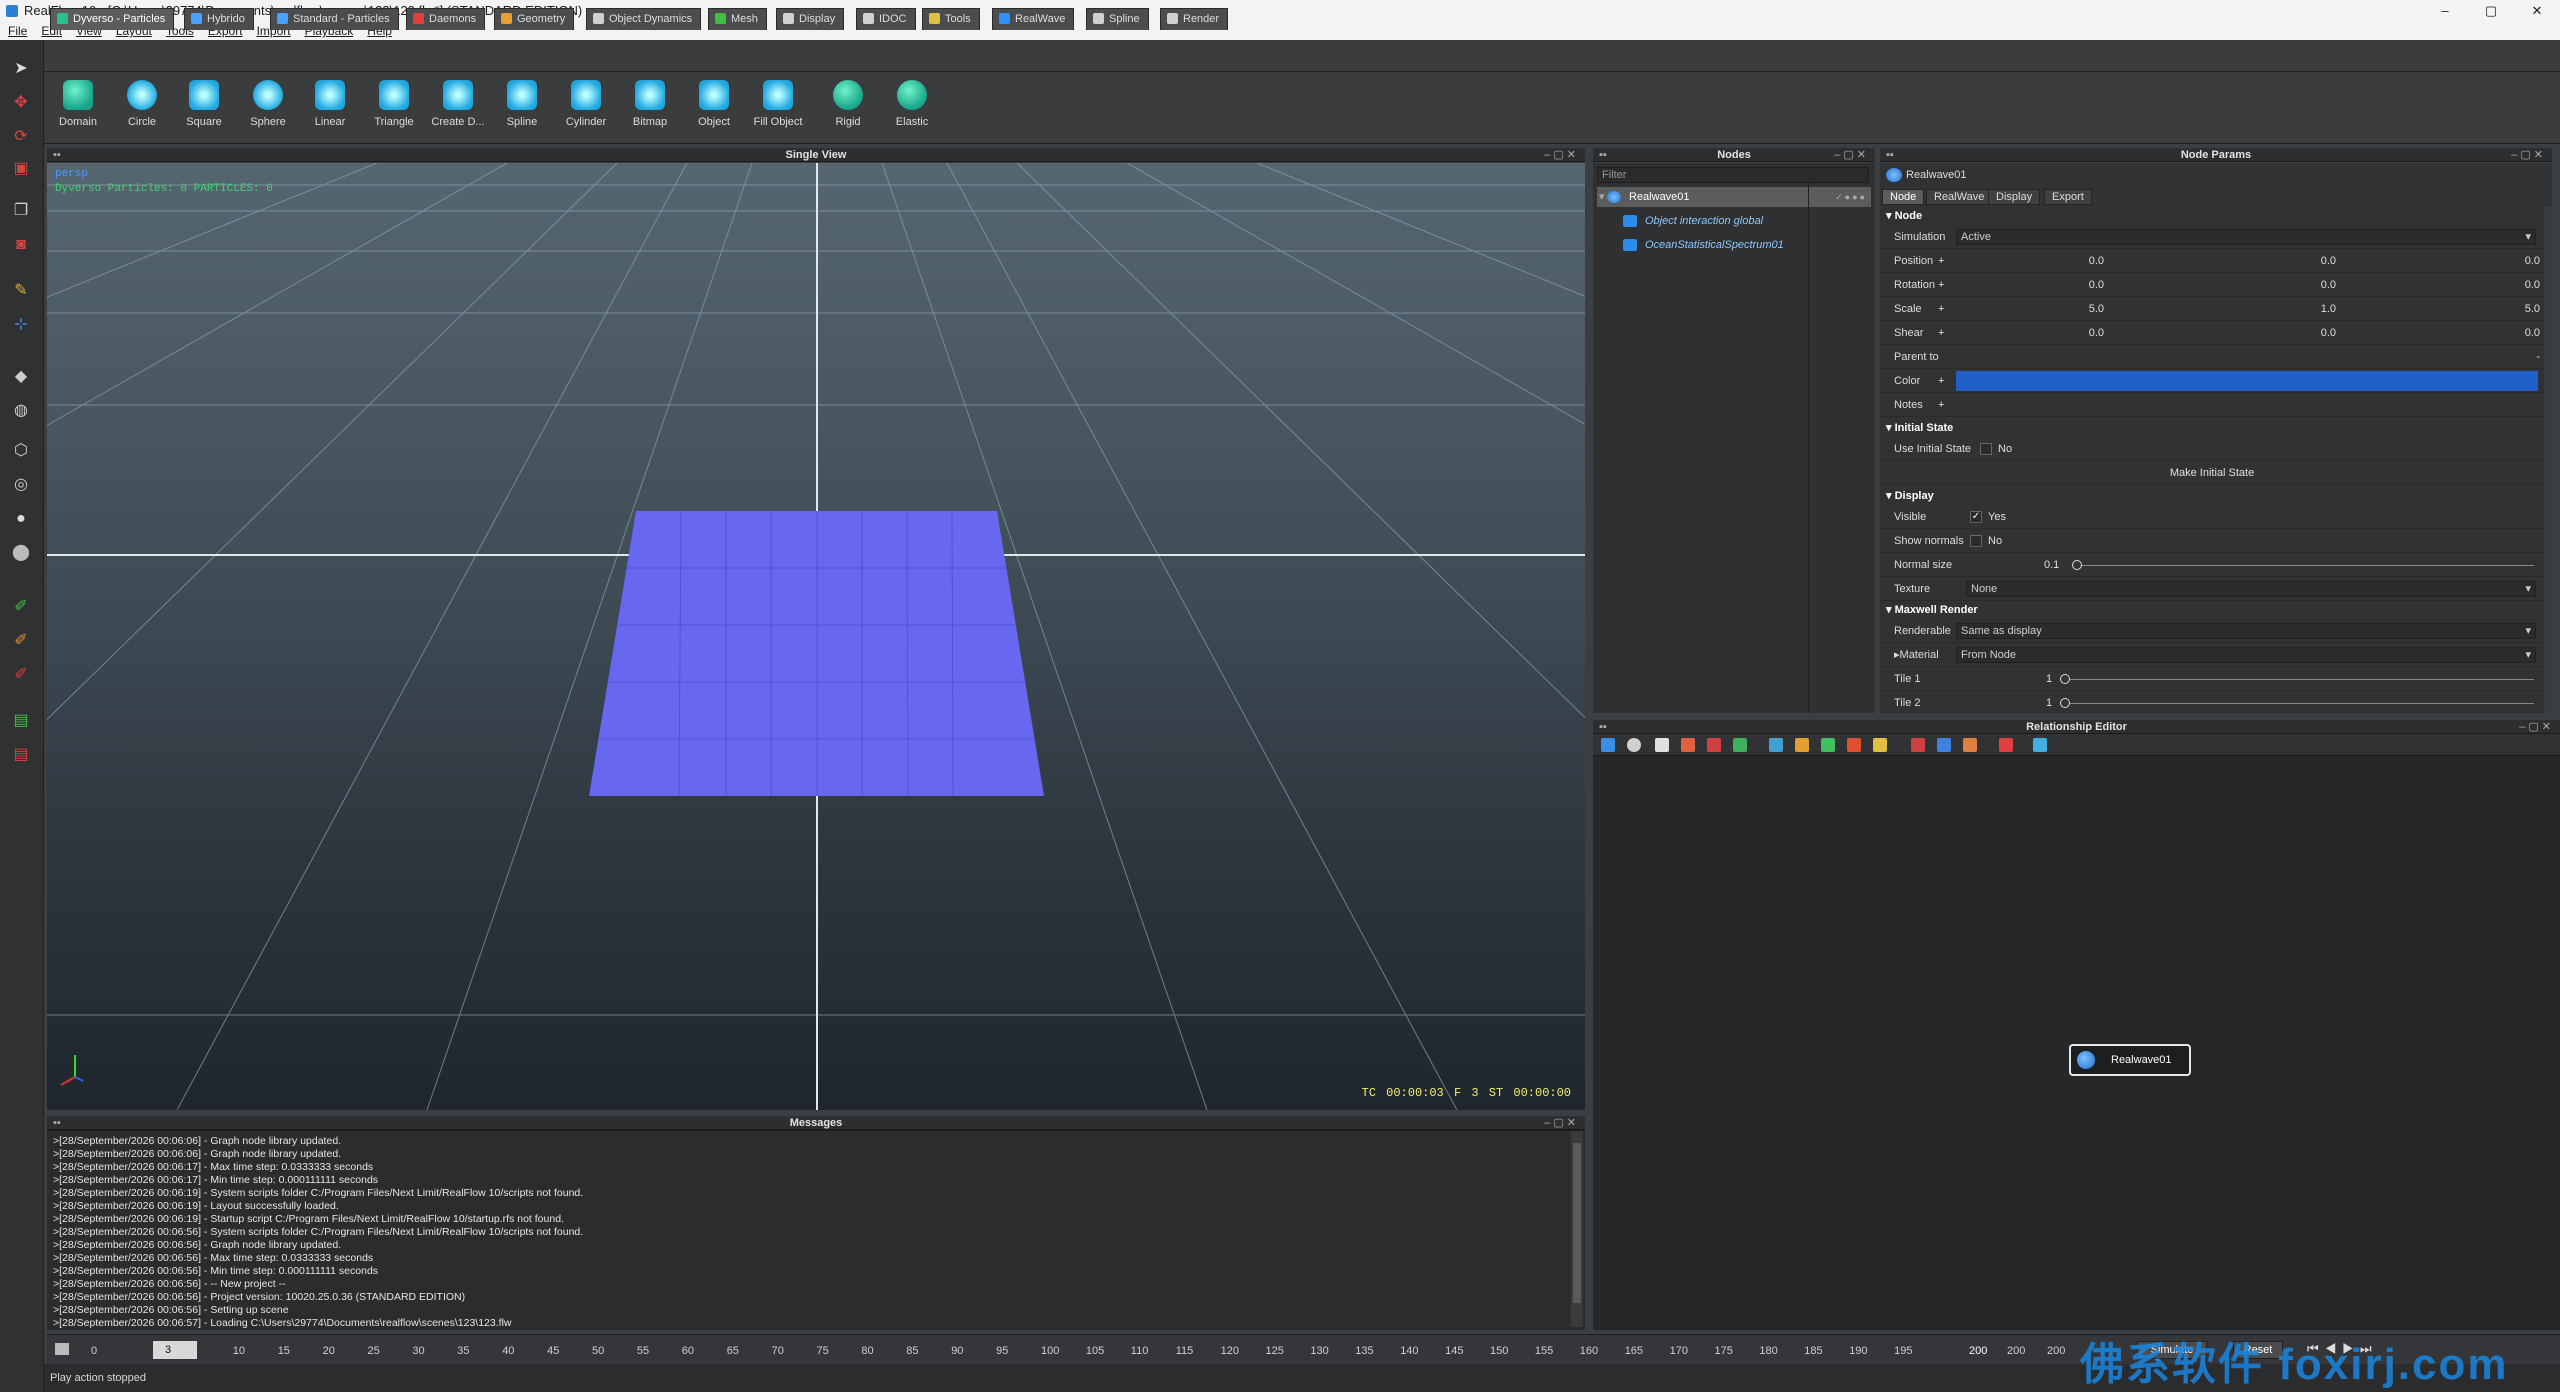 The image size is (2560, 1392). What do you see at coordinates (21, 169) in the screenshot?
I see `scale-icon: ▣` at bounding box center [21, 169].